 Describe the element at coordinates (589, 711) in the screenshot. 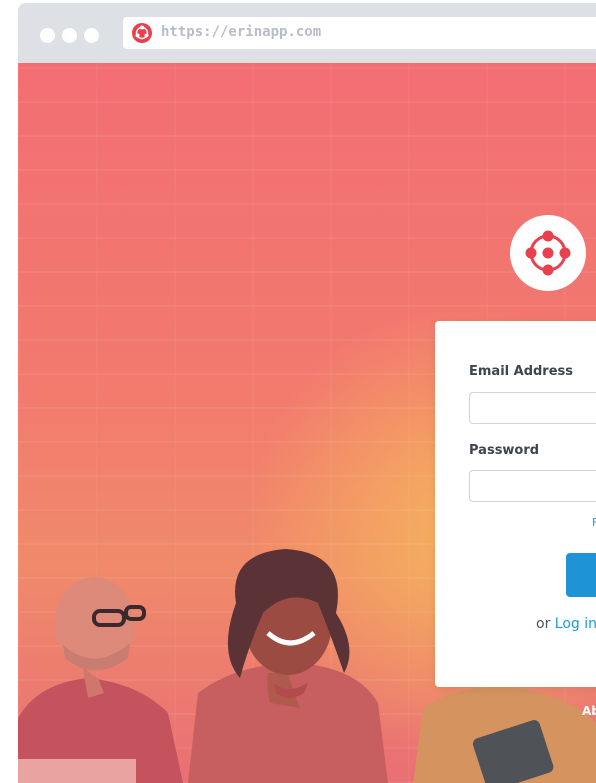

I see `about-link: Ab` at that location.